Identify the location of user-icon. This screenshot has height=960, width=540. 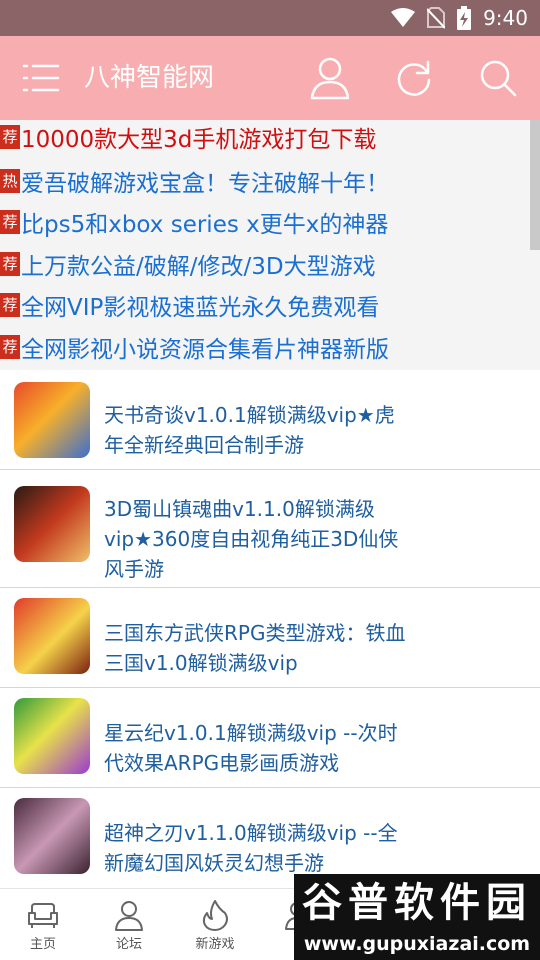
(330, 78).